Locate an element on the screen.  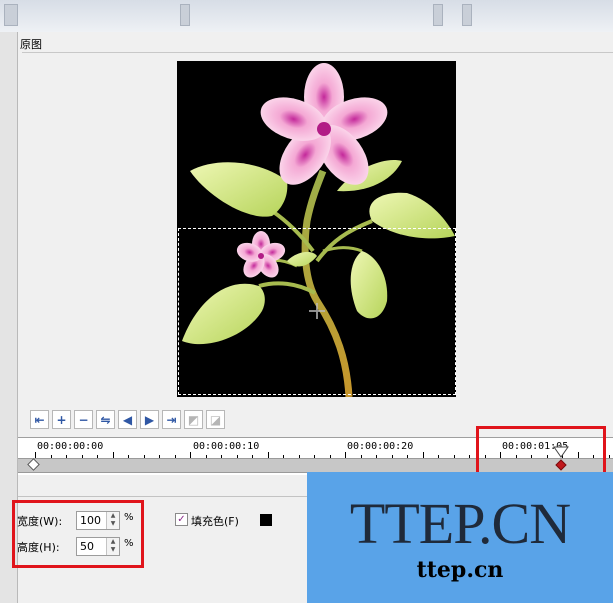
prev-icon: ◀ is located at coordinates (127, 419).